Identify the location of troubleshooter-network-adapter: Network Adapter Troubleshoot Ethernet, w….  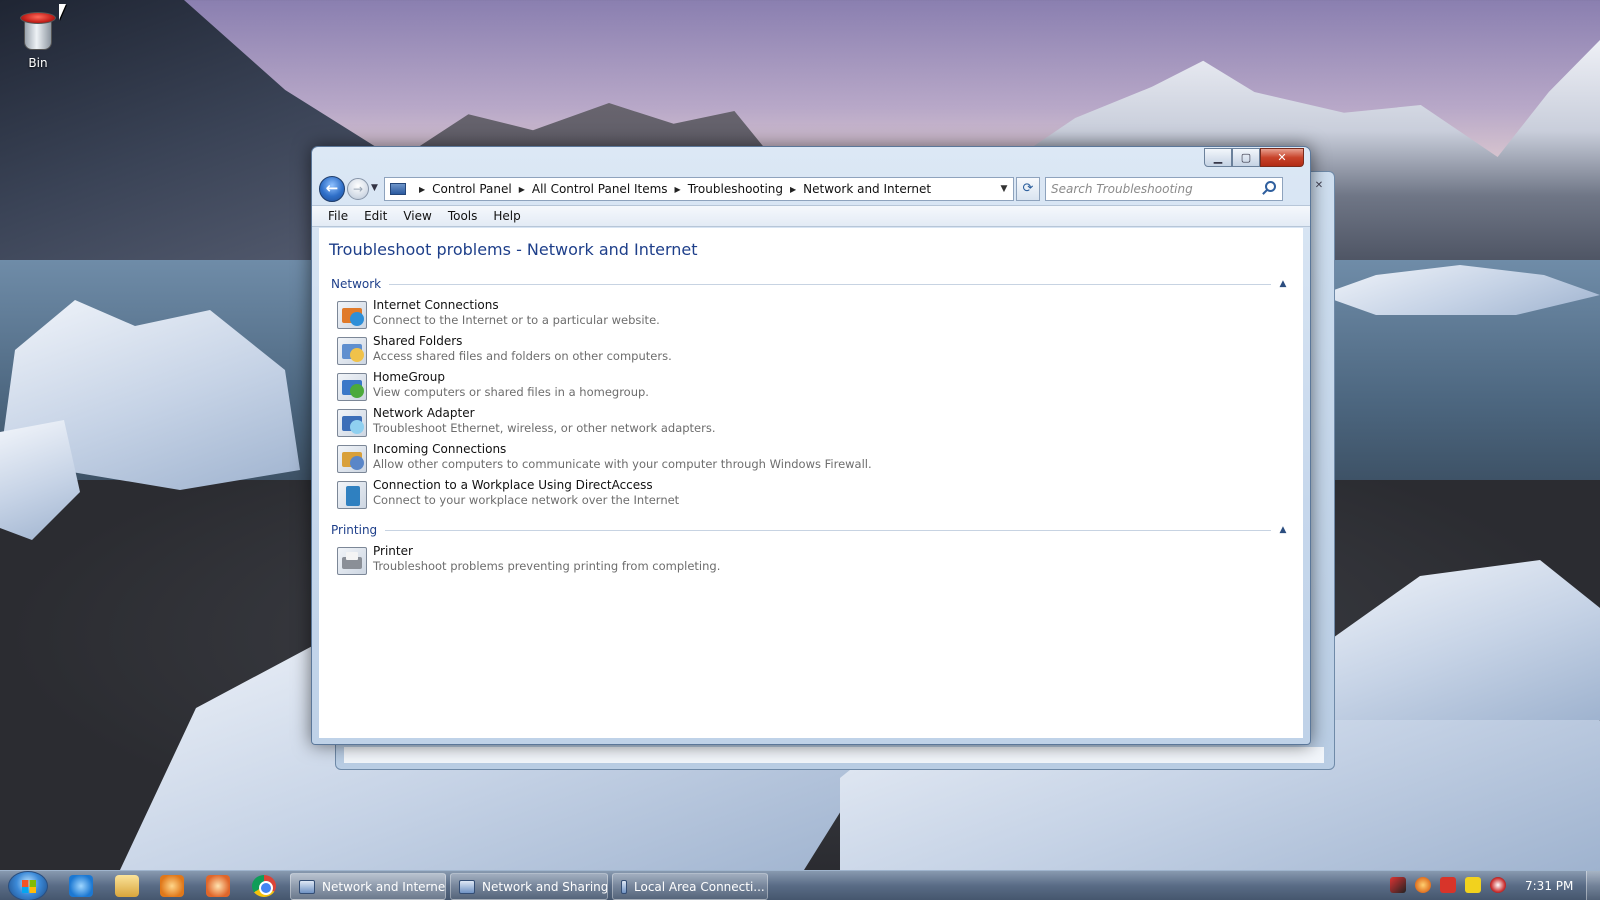
(687, 423).